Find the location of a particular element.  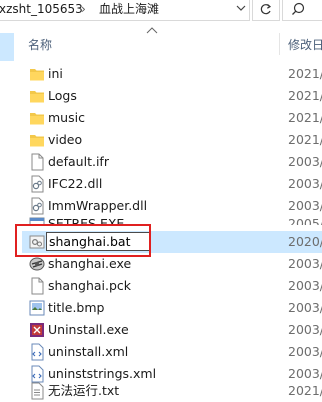

file-row-title-bmp: title.bmp 2003/ is located at coordinates (172, 308).